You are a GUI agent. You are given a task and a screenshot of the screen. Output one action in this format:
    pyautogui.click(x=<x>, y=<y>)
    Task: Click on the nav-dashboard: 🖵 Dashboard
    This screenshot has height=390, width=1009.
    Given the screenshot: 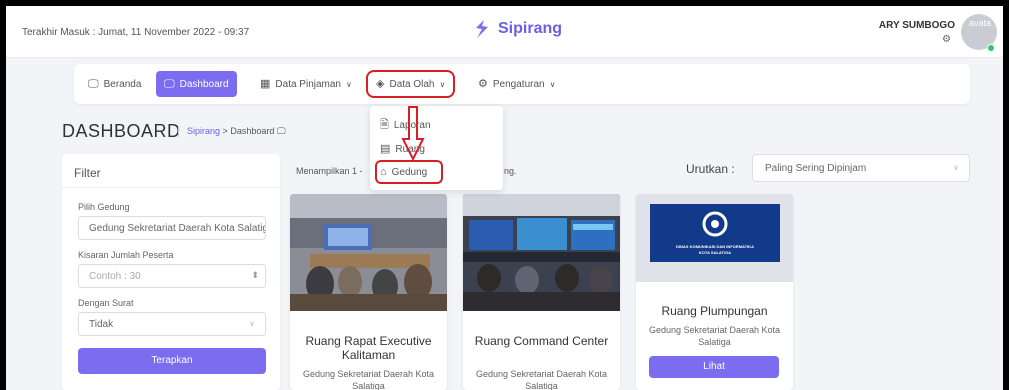 What is the action you would take?
    pyautogui.click(x=196, y=84)
    